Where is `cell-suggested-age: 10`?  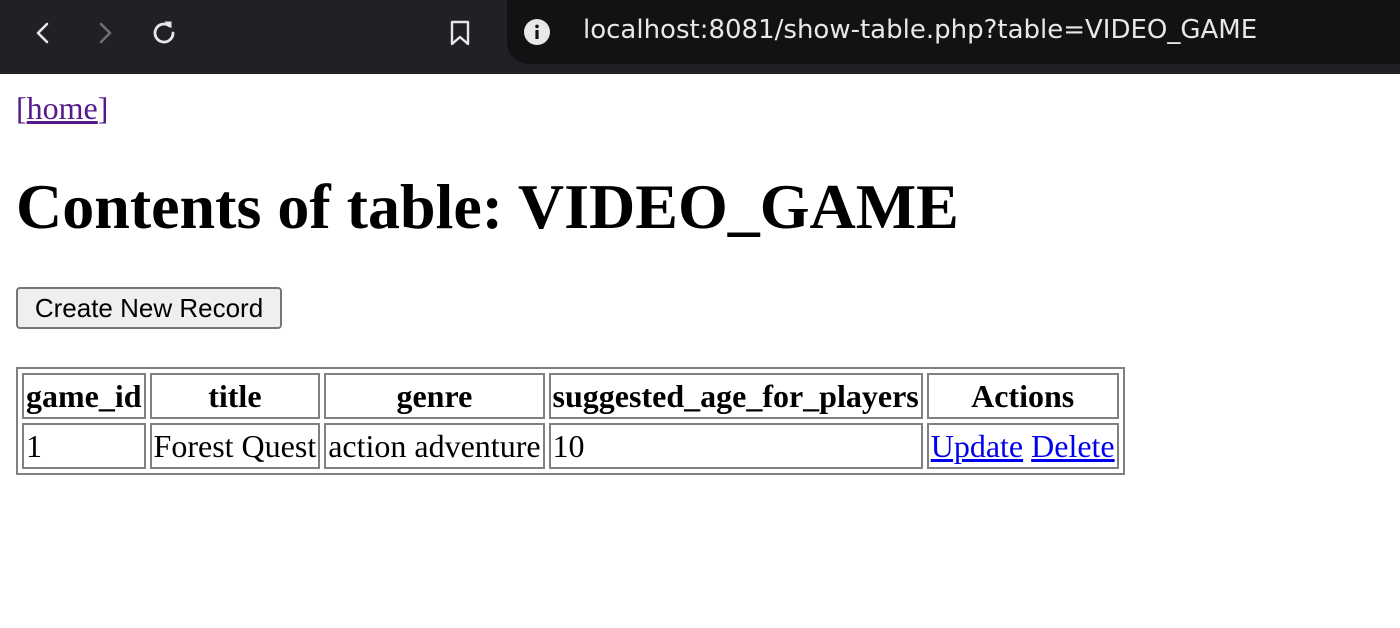 cell-suggested-age: 10 is located at coordinates (735, 446).